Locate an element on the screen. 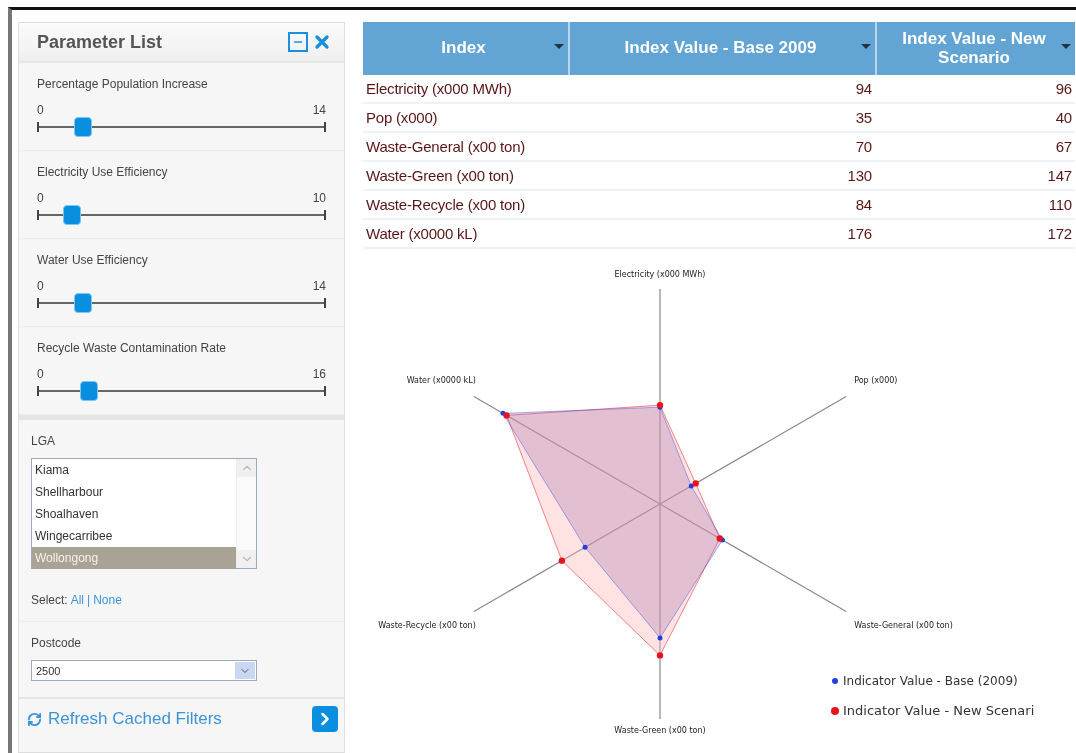  column-header: Index Value - Base 2009 is located at coordinates (721, 48).